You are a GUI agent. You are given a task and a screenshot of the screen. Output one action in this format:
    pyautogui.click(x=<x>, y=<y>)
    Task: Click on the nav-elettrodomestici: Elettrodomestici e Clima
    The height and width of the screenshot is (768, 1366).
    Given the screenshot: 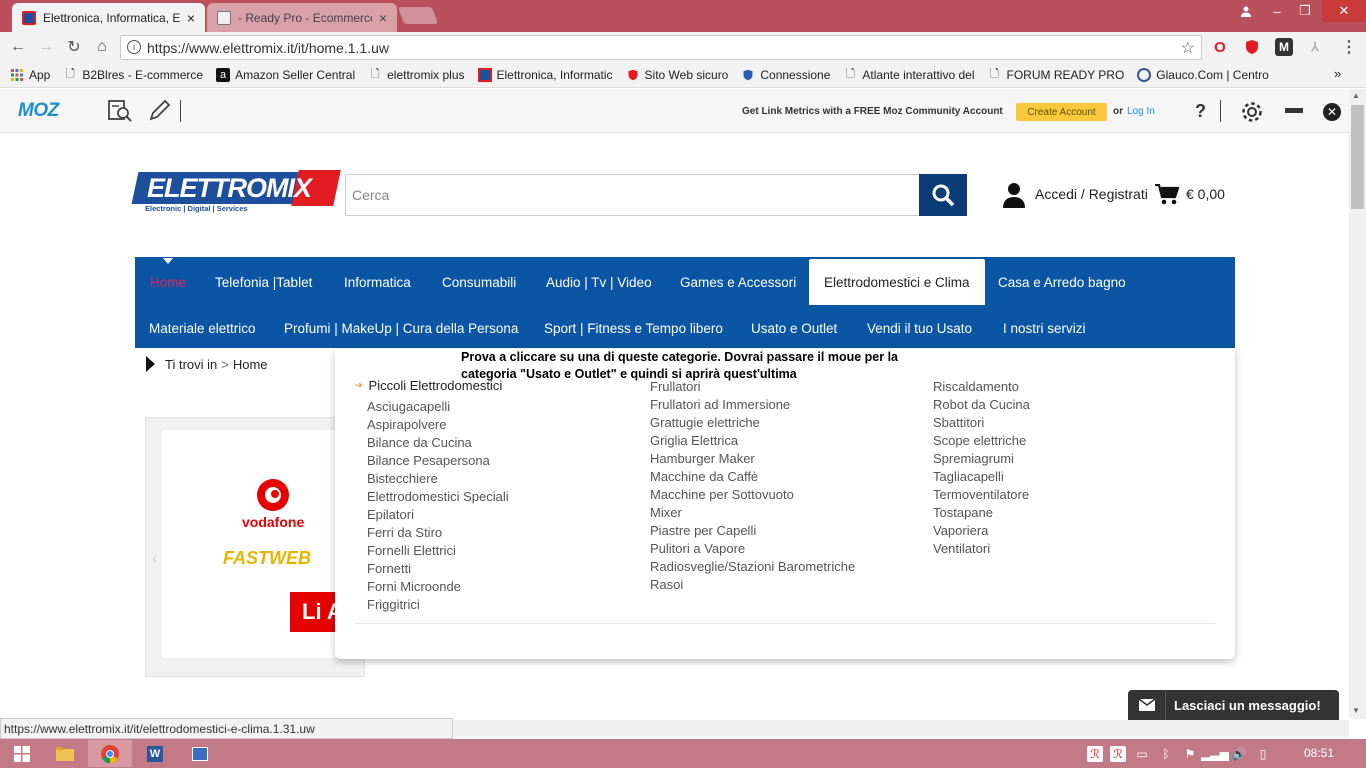 What is the action you would take?
    pyautogui.click(x=897, y=282)
    